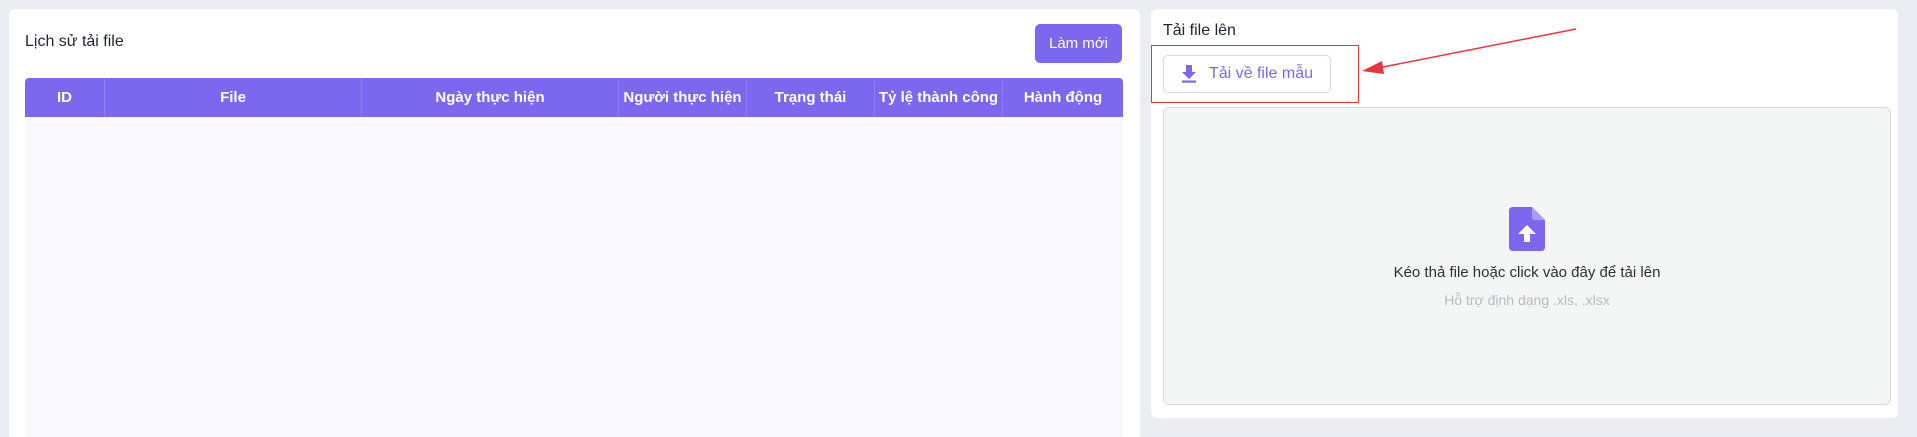 The height and width of the screenshot is (437, 1917). I want to click on column-header-id: ID, so click(65, 97).